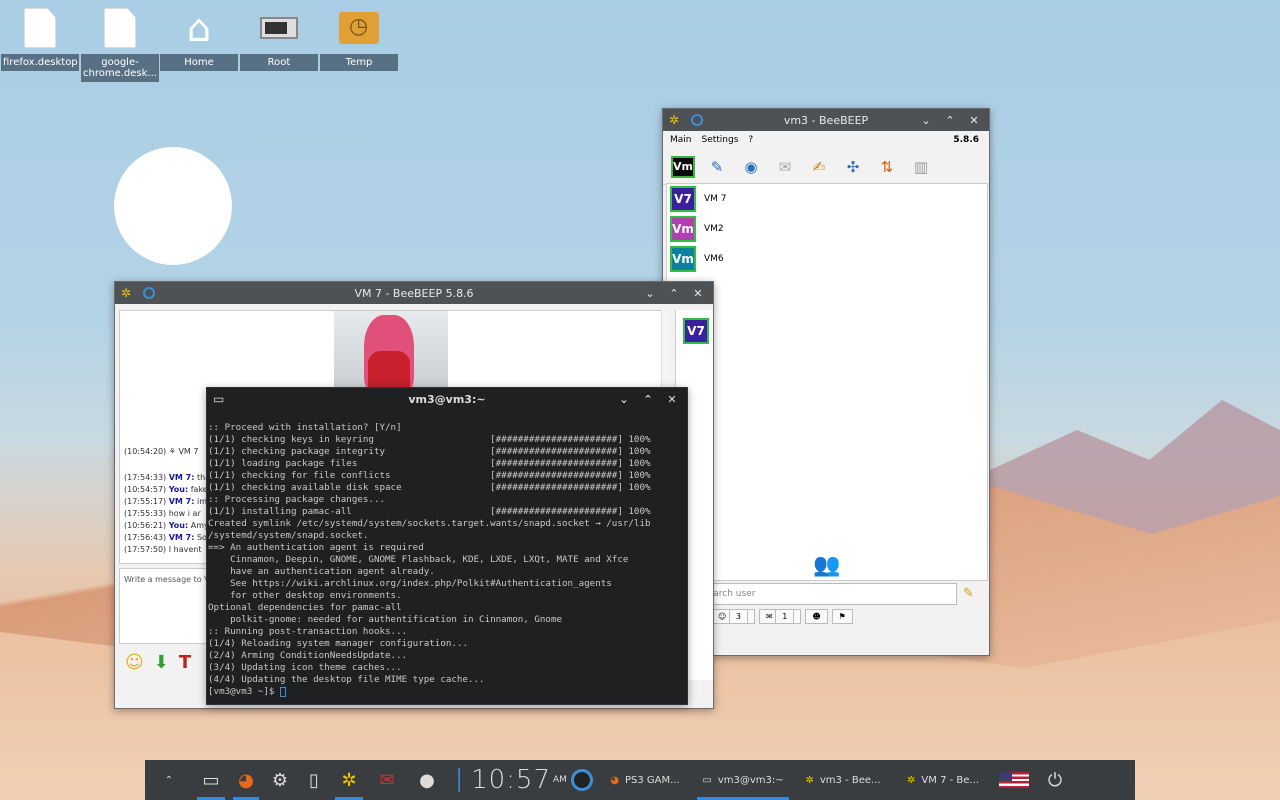 The height and width of the screenshot is (800, 1280). What do you see at coordinates (921, 167) in the screenshot?
I see `trash-icon: ▥` at bounding box center [921, 167].